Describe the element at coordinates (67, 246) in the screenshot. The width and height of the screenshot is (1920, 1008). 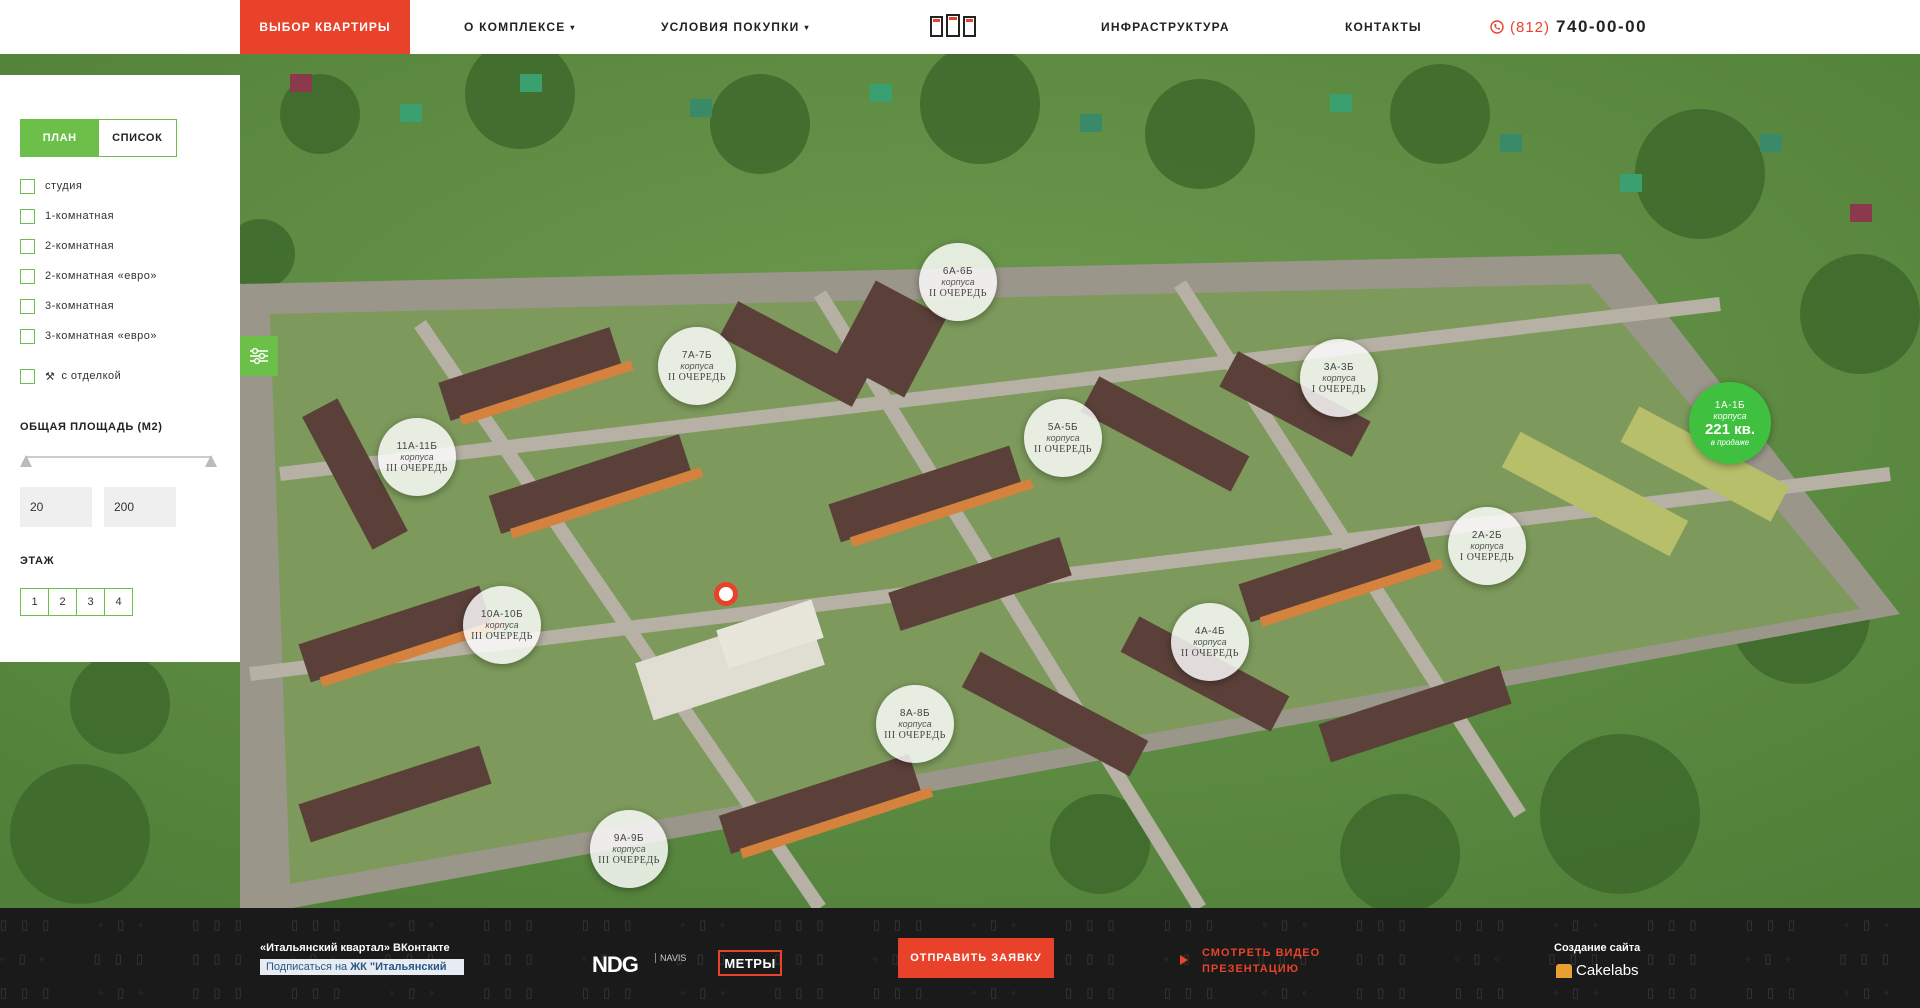
I see `room-type-option: 2-комнатная` at that location.